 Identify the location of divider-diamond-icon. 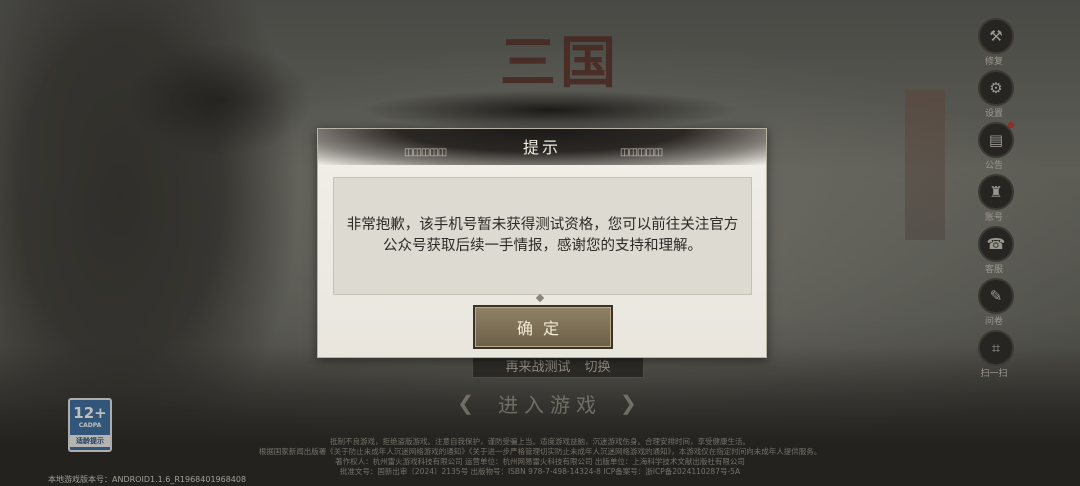
(540, 298).